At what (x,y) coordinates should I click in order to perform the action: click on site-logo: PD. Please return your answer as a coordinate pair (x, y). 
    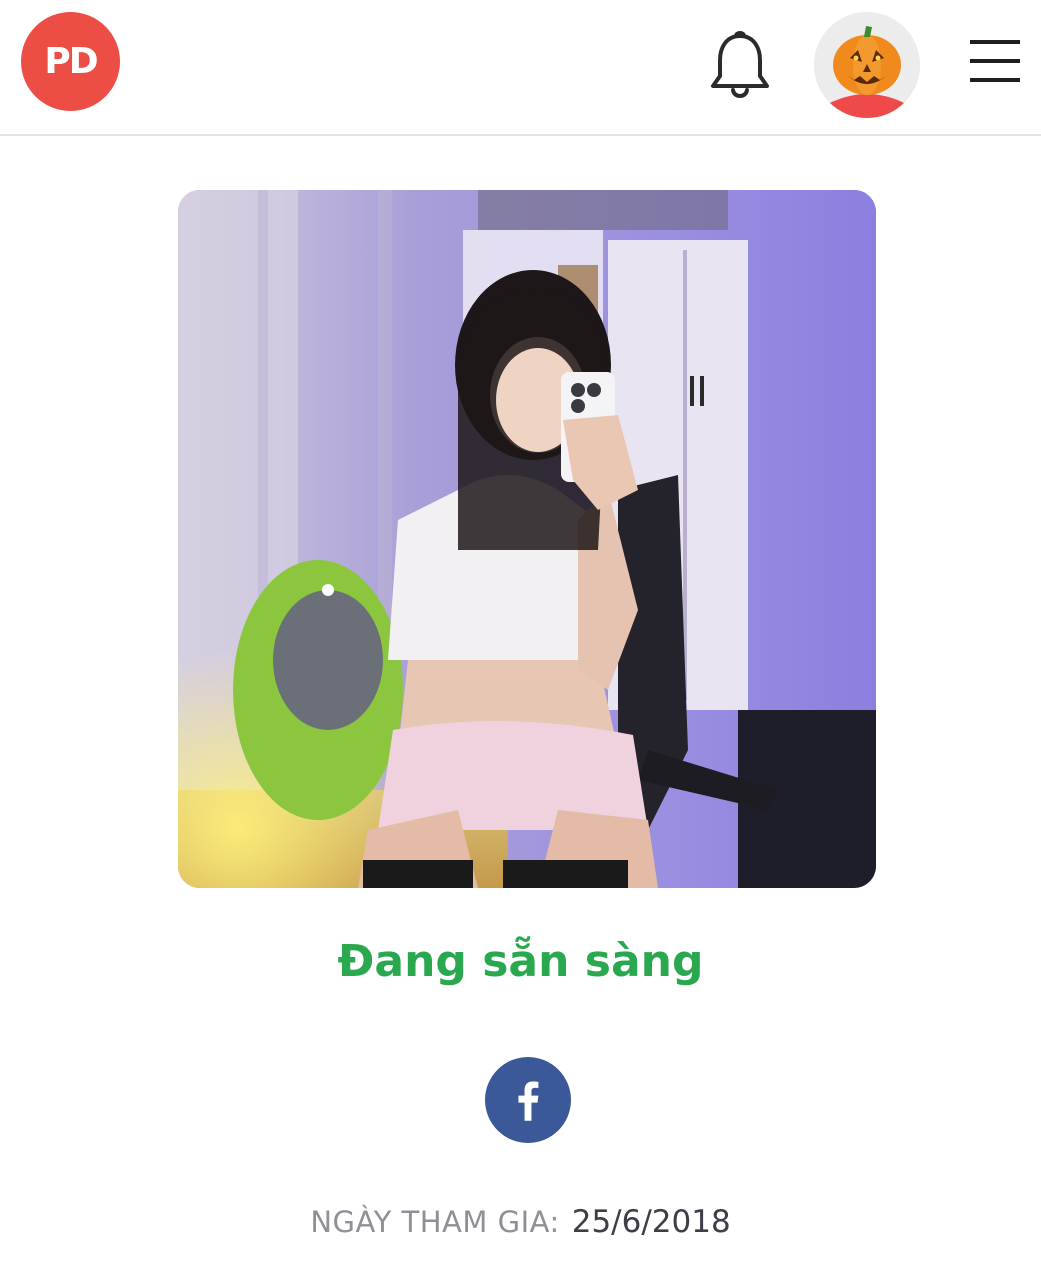
    Looking at the image, I should click on (70, 61).